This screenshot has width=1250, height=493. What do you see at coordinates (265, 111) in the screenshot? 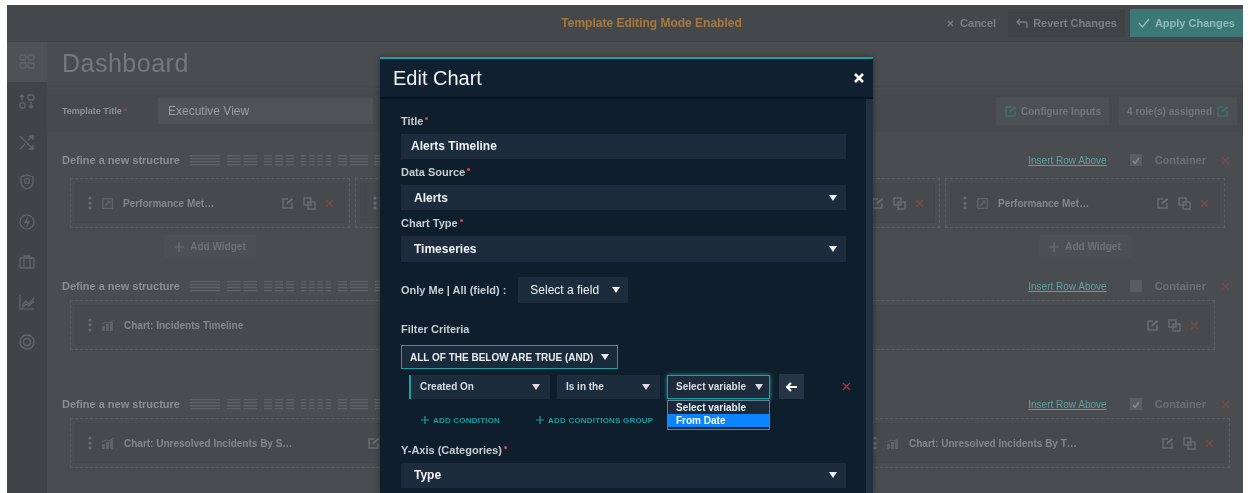
I see `template-title-field: Executive View` at bounding box center [265, 111].